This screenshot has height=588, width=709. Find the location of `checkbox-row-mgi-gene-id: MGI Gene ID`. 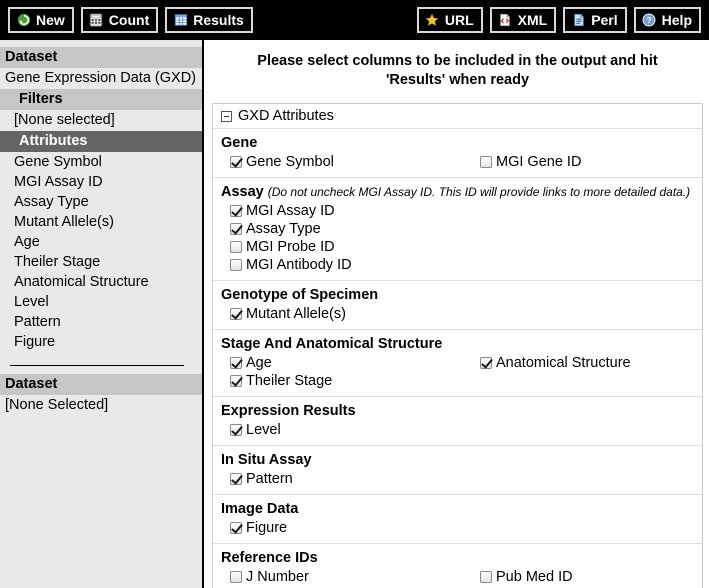

checkbox-row-mgi-gene-id: MGI Gene ID is located at coordinates (586, 162).